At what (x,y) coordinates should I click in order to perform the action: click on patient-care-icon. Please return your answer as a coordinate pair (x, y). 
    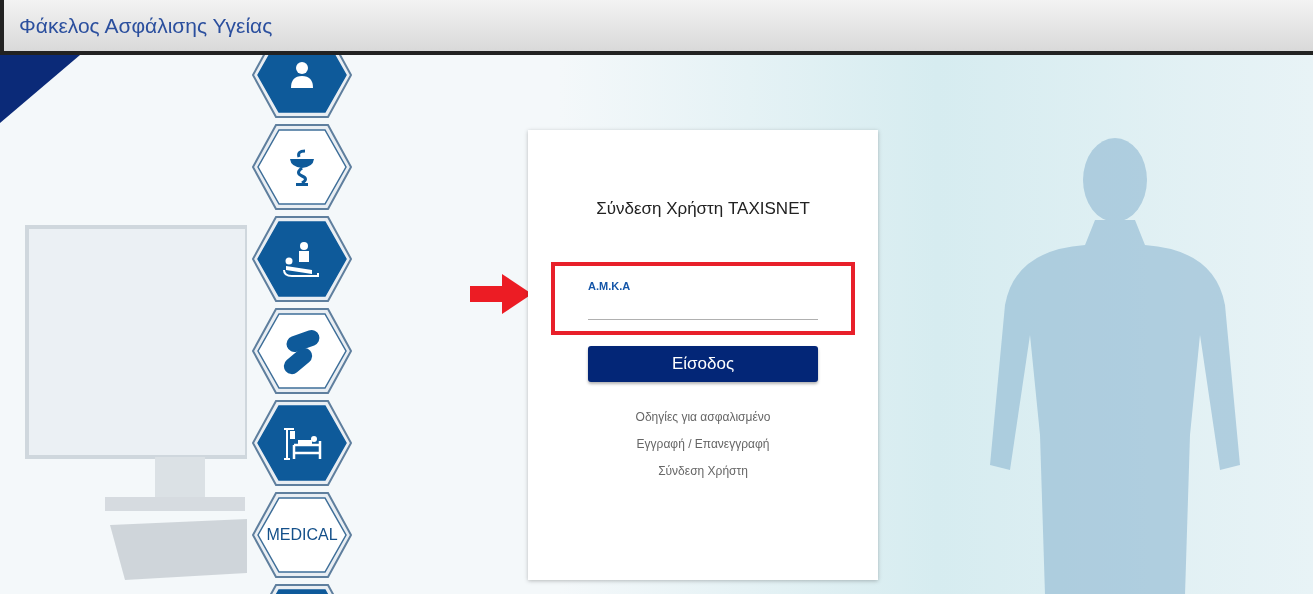
    Looking at the image, I should click on (302, 259).